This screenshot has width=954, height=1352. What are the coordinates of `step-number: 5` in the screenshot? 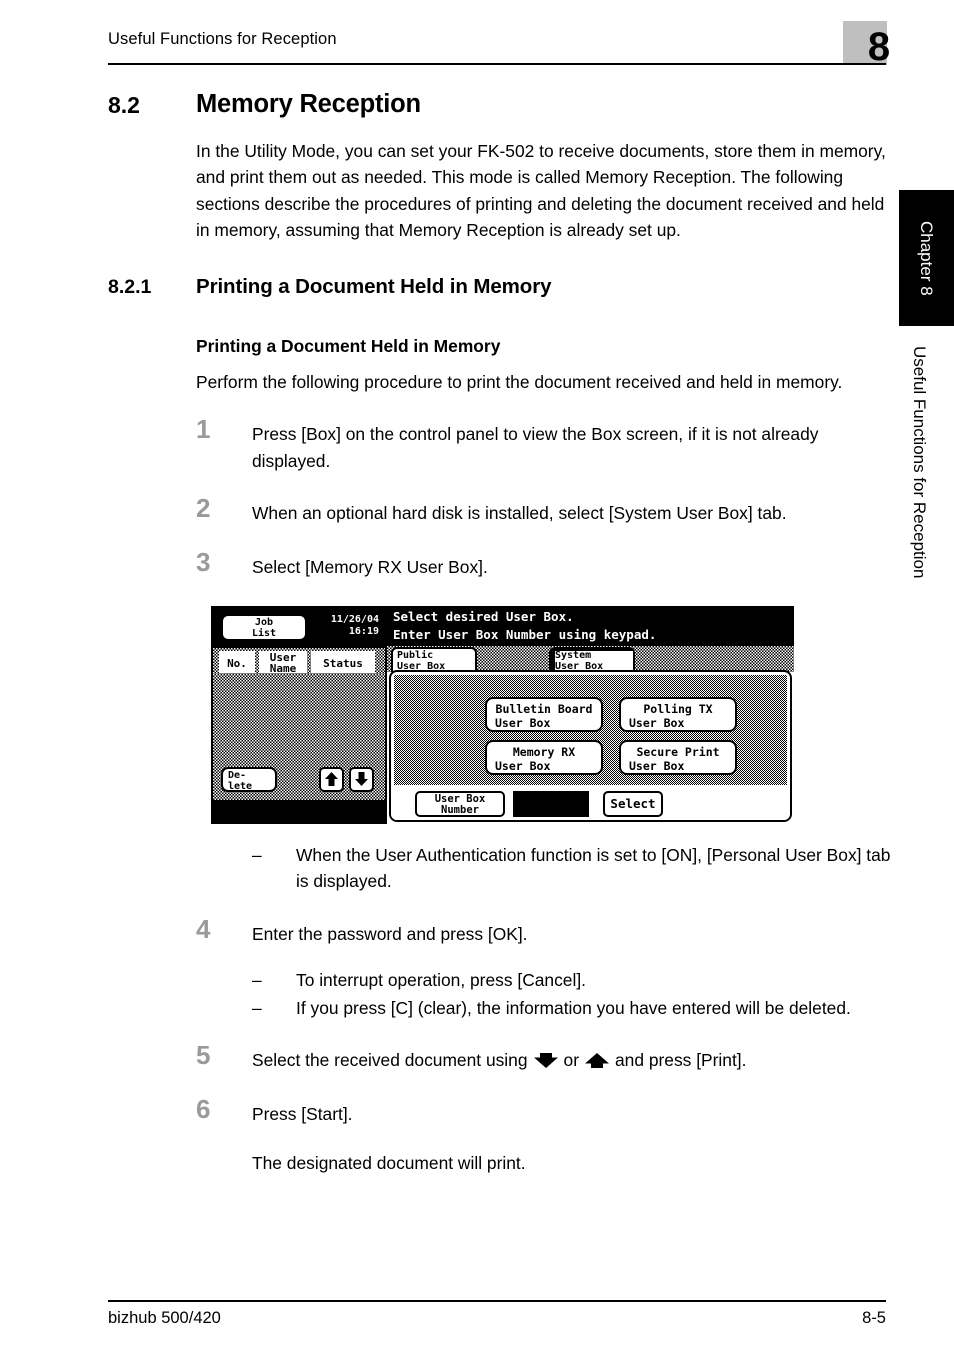 It's located at (203, 1055).